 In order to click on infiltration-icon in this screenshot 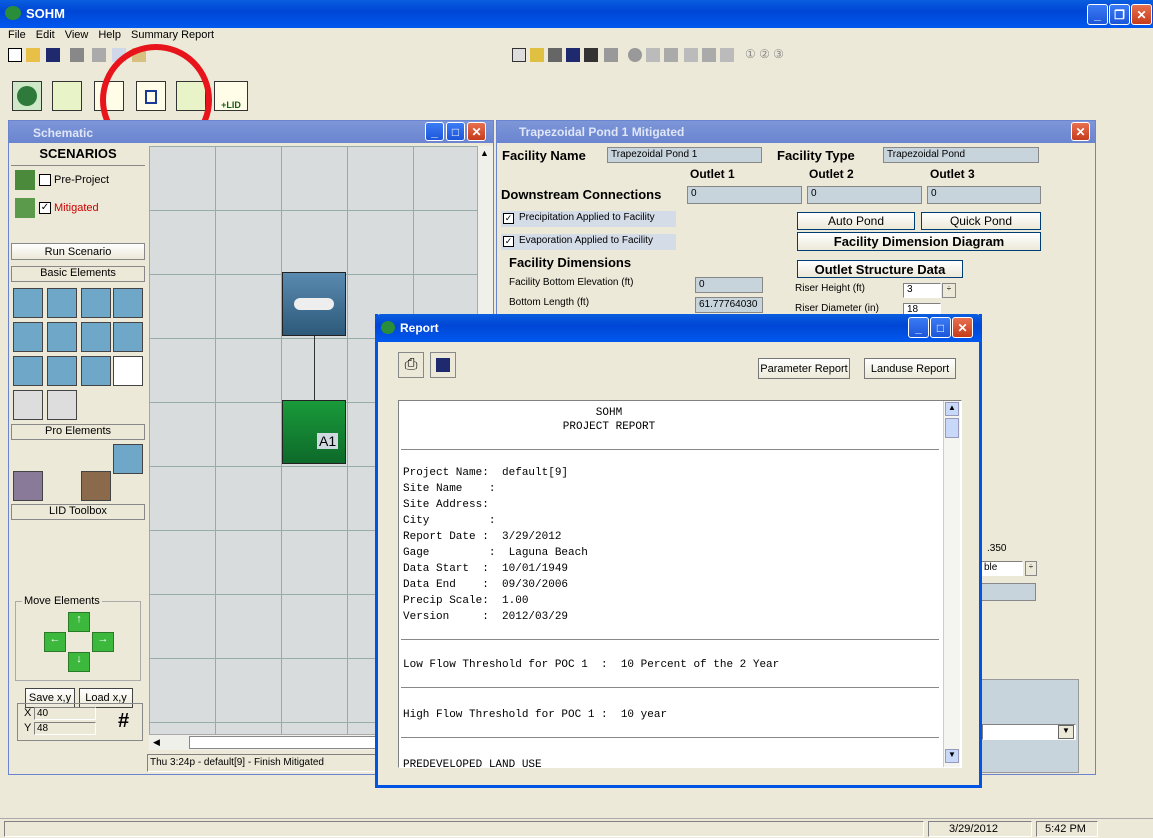, I will do `click(28, 371)`.